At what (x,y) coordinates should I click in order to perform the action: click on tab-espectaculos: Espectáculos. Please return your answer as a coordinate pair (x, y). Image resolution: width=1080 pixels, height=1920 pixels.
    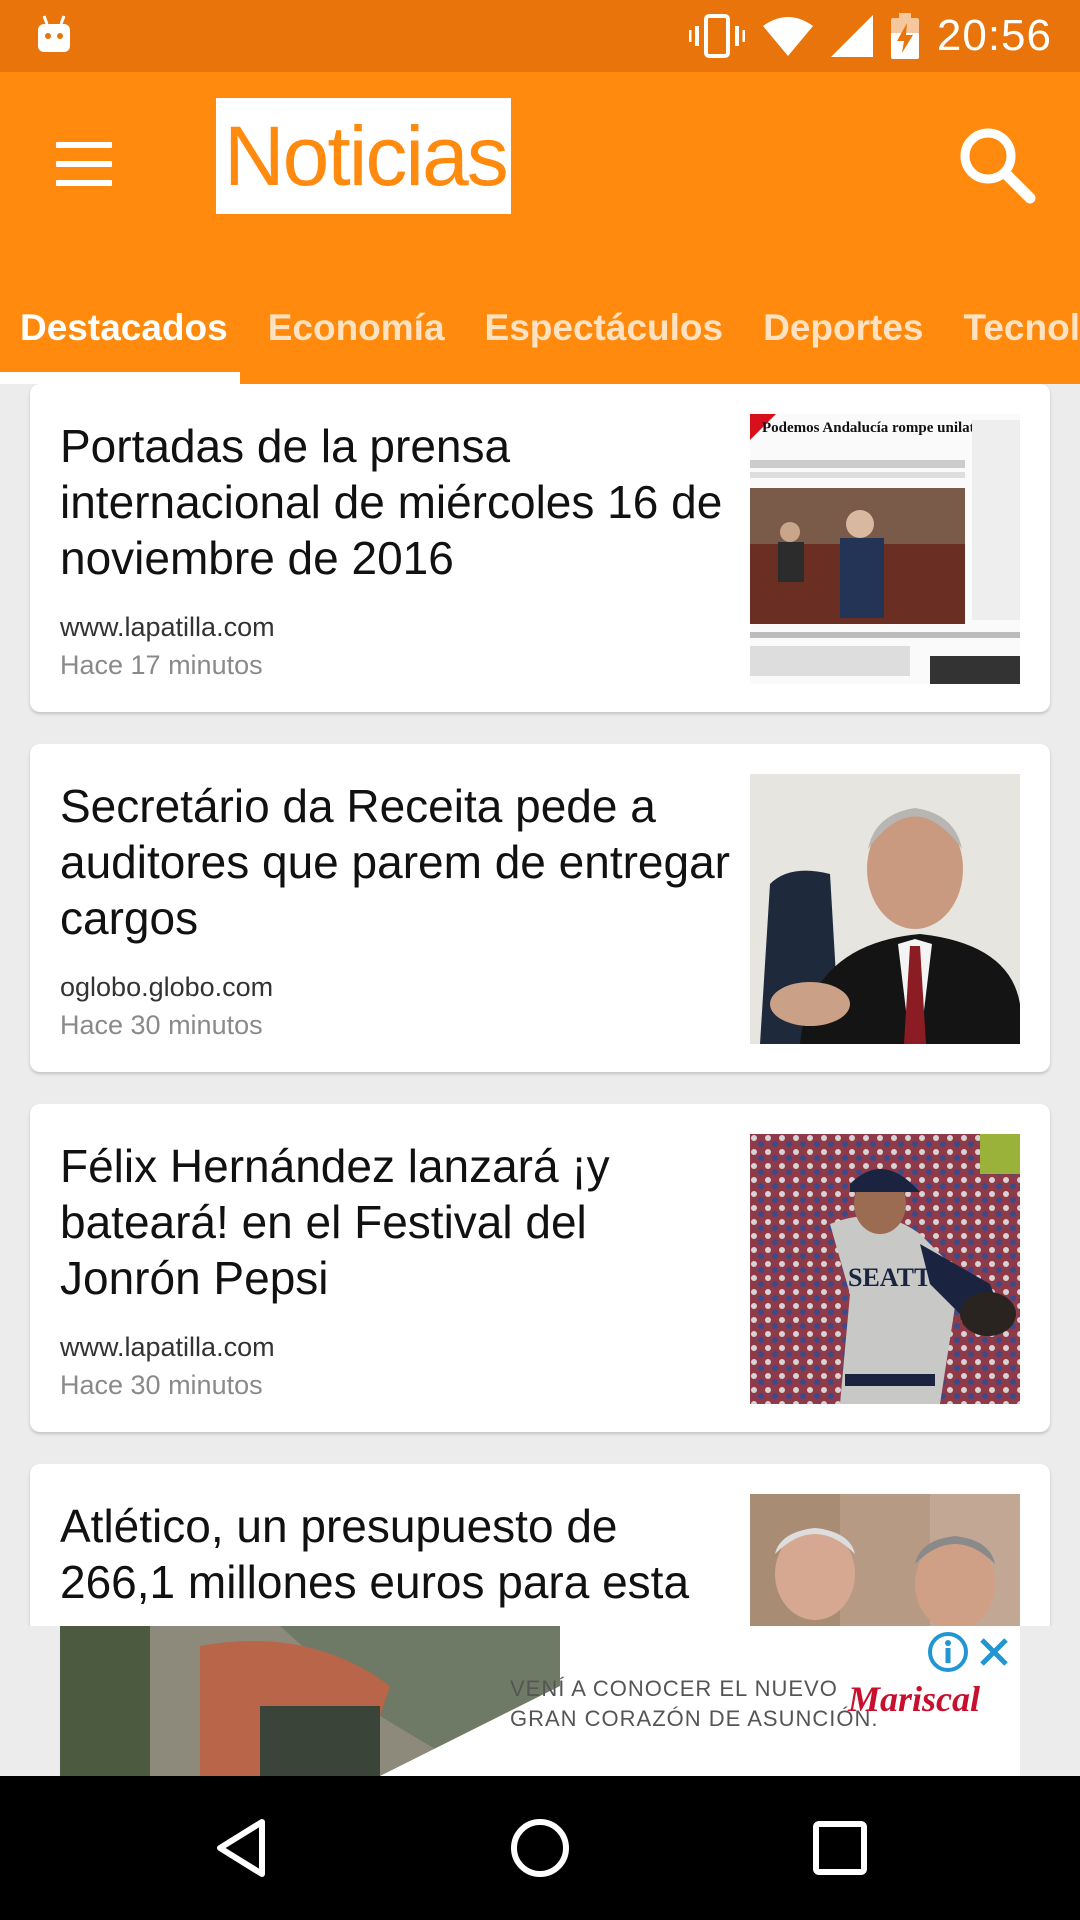
    Looking at the image, I should click on (604, 328).